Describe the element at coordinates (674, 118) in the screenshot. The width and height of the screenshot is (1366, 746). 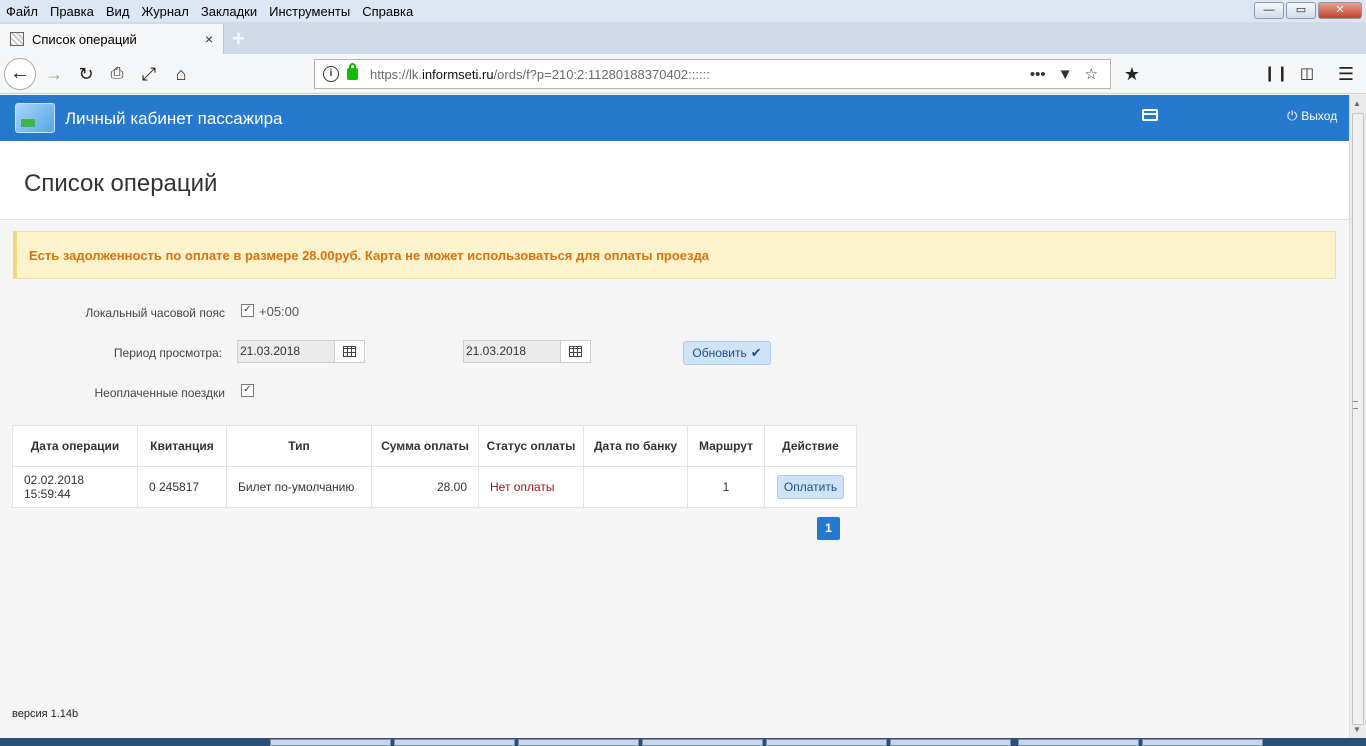
I see `app-header: Личный кабинет пассажира ⏻ Выход` at that location.